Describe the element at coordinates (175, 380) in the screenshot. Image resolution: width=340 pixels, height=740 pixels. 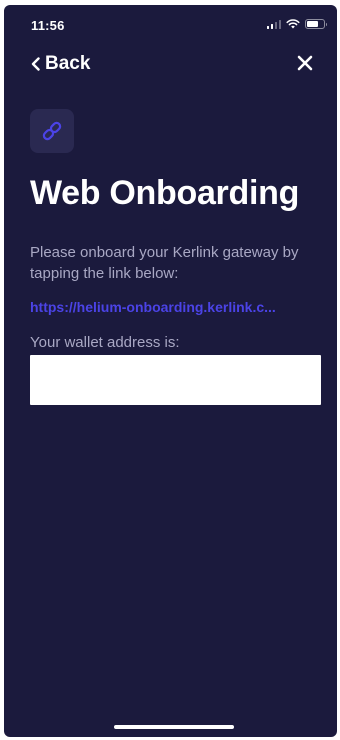
I see `wallet-address-field` at that location.